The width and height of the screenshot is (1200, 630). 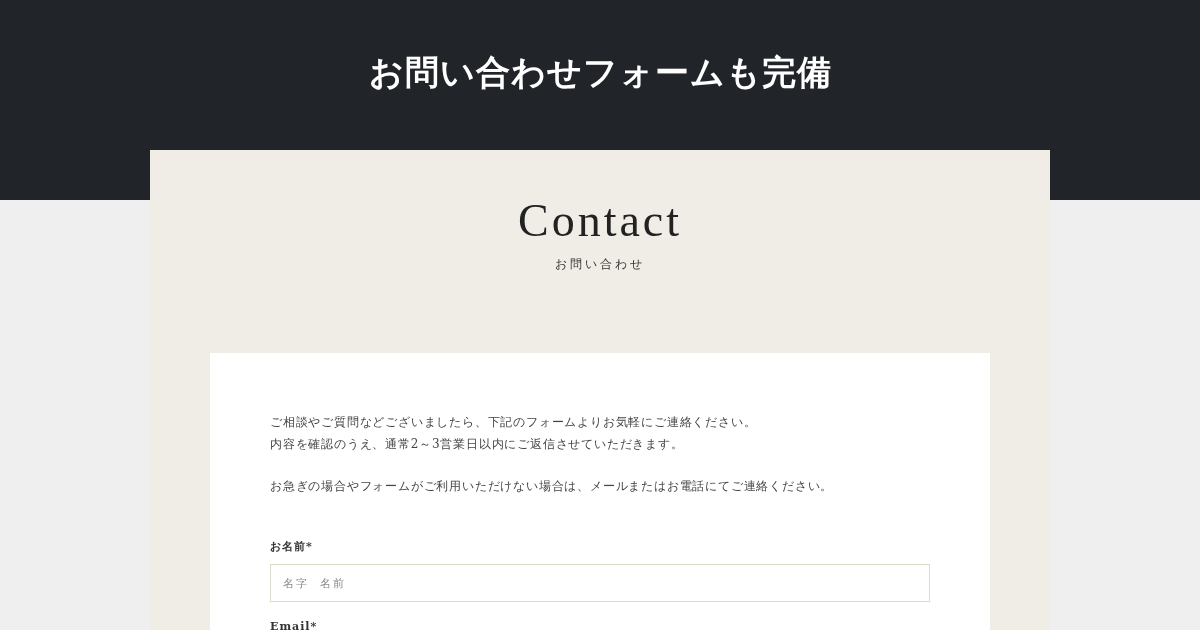 What do you see at coordinates (477, 444) in the screenshot?
I see `intro-text: 内容を確認のうえ、通常2～3営業日以内にご返信させていただきます。` at bounding box center [477, 444].